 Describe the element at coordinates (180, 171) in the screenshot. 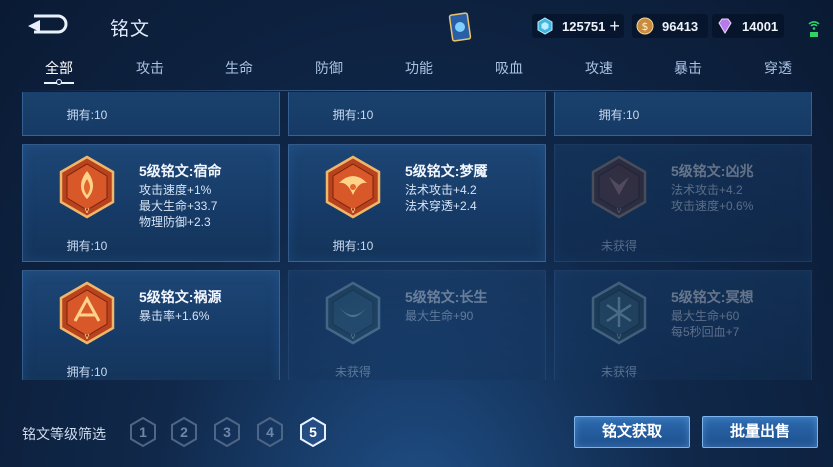

I see `inscription-name: 5级铭文:宿命` at that location.